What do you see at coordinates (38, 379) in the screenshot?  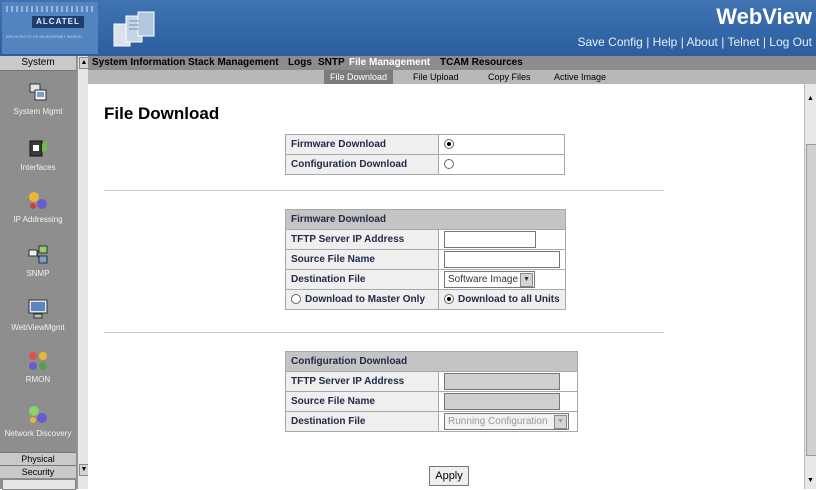 I see `sidebar-item-label: RMON` at bounding box center [38, 379].